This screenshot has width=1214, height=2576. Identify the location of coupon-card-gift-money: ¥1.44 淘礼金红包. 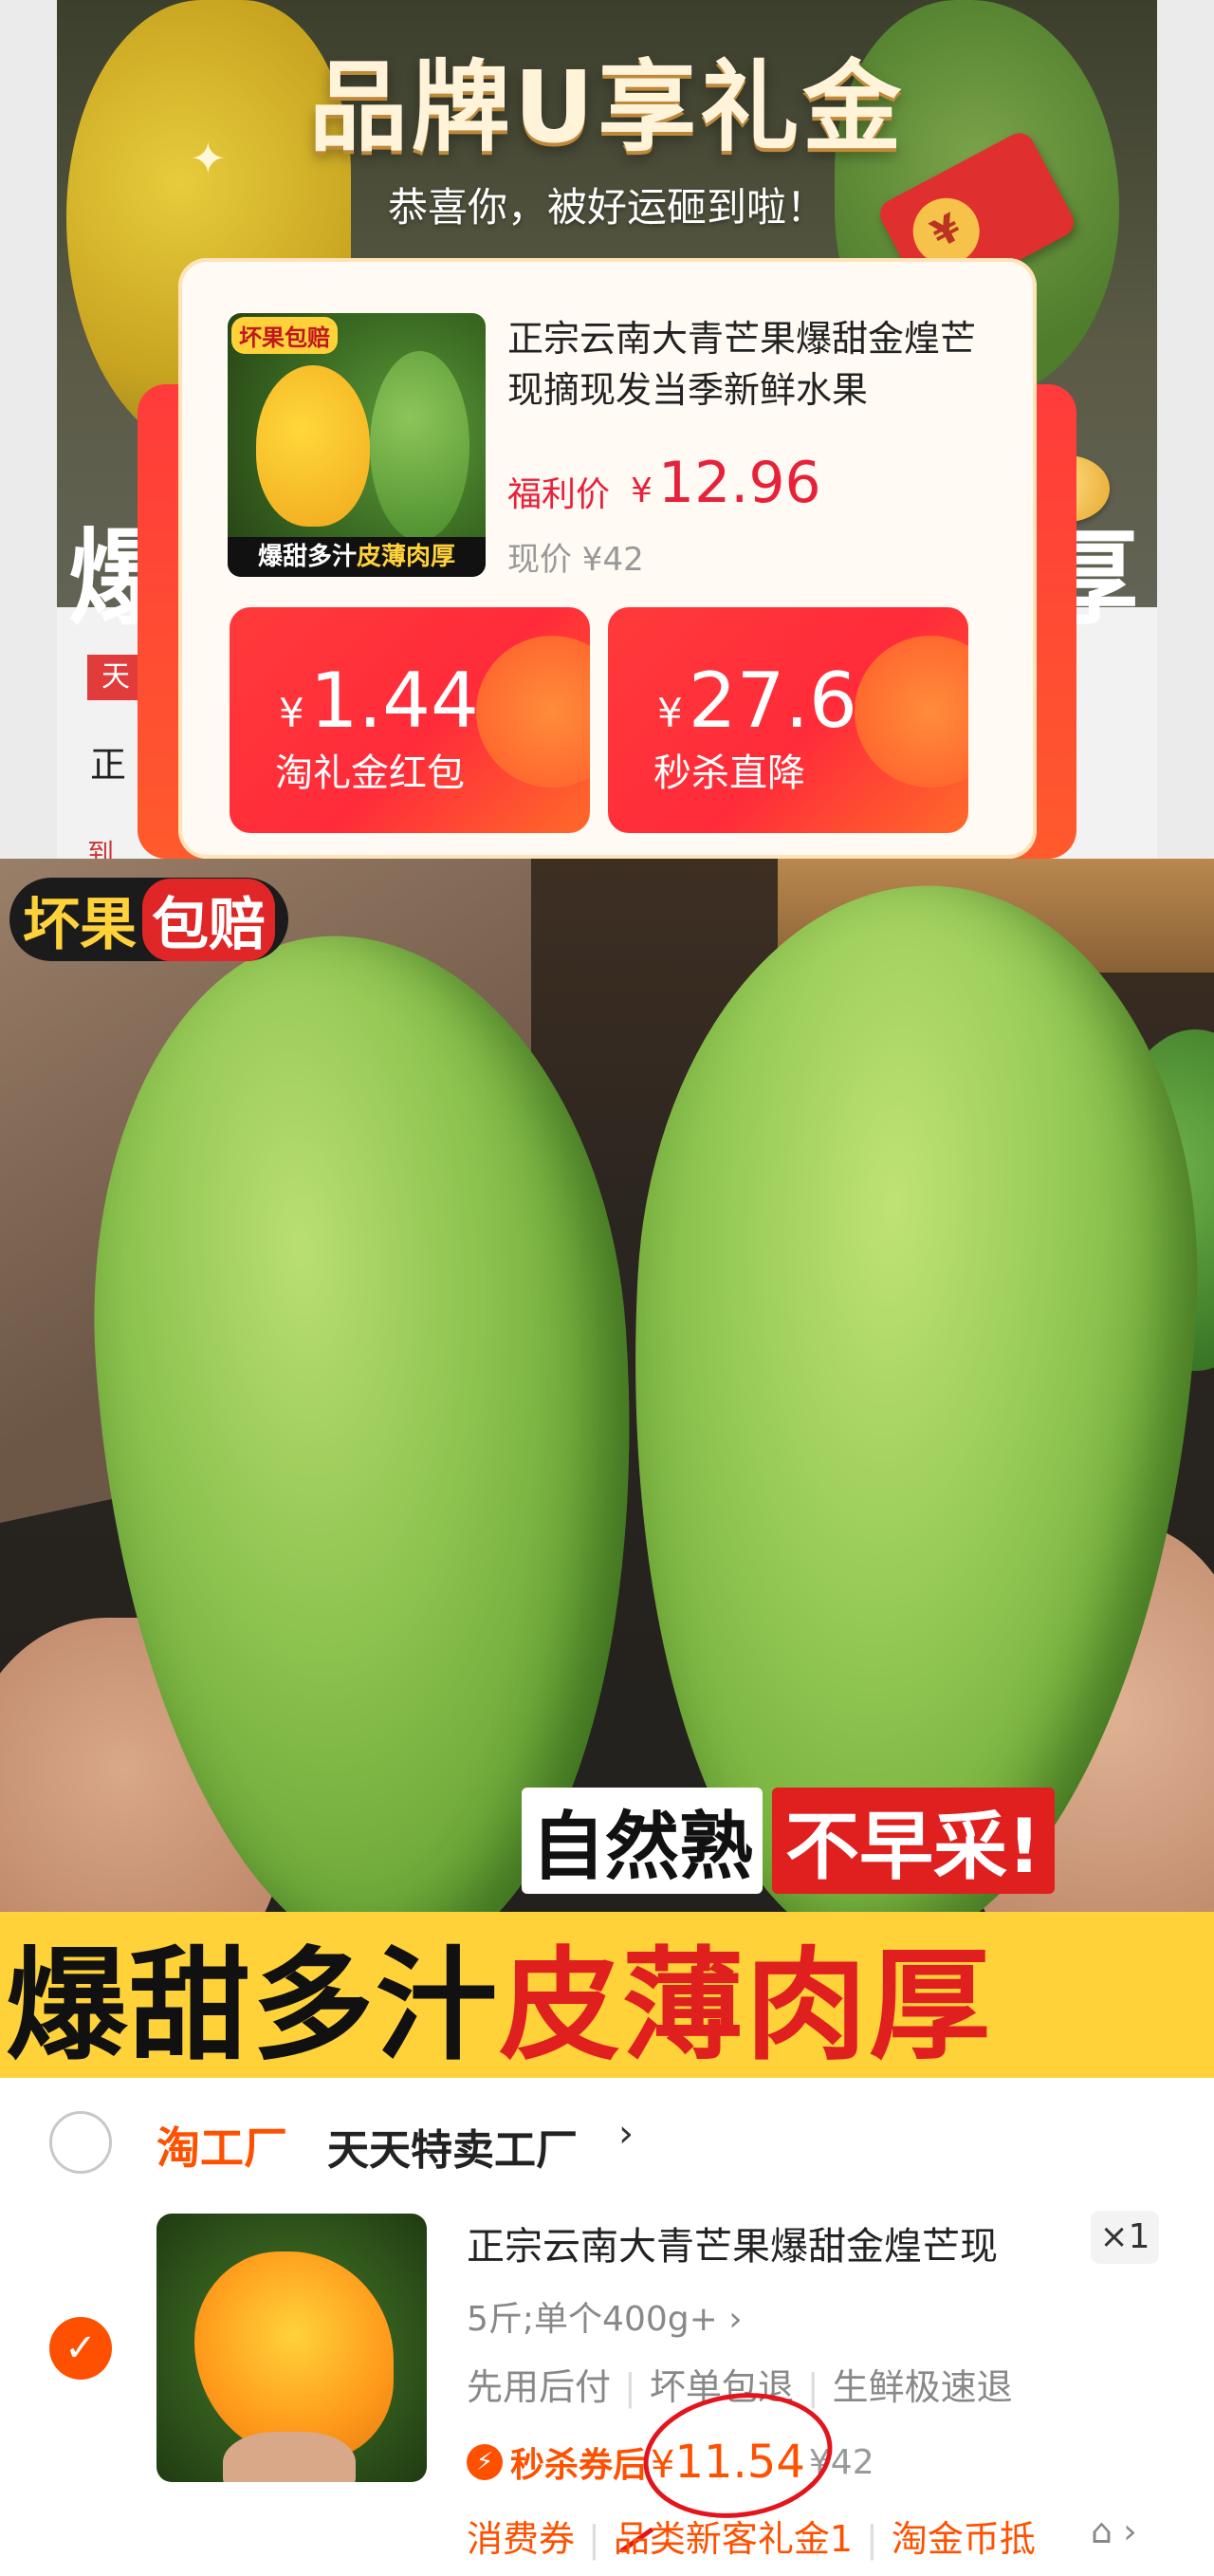
(410, 720).